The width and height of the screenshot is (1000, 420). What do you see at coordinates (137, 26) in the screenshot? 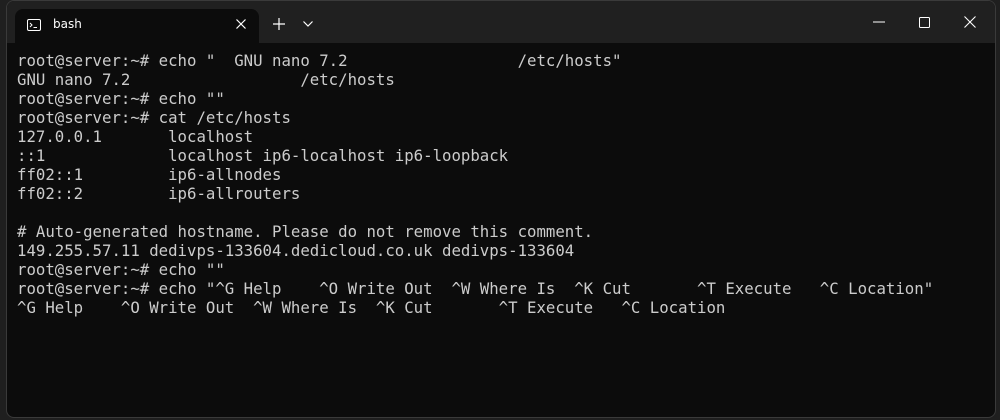
I see `tab-bash: bash` at bounding box center [137, 26].